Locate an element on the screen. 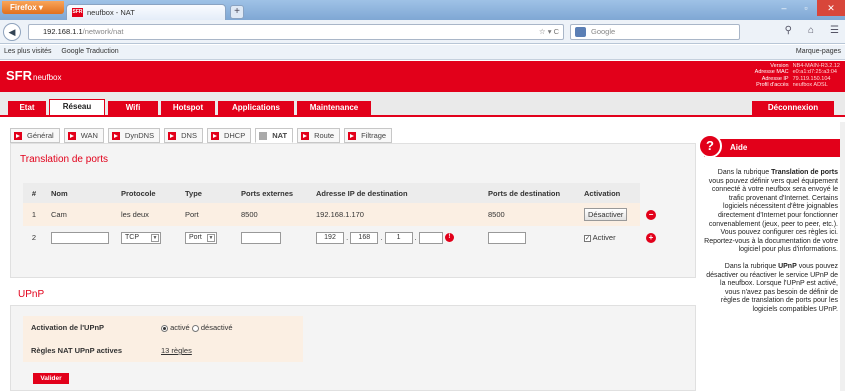 This screenshot has height=391, width=845. type-select: Port ▼ is located at coordinates (201, 237).